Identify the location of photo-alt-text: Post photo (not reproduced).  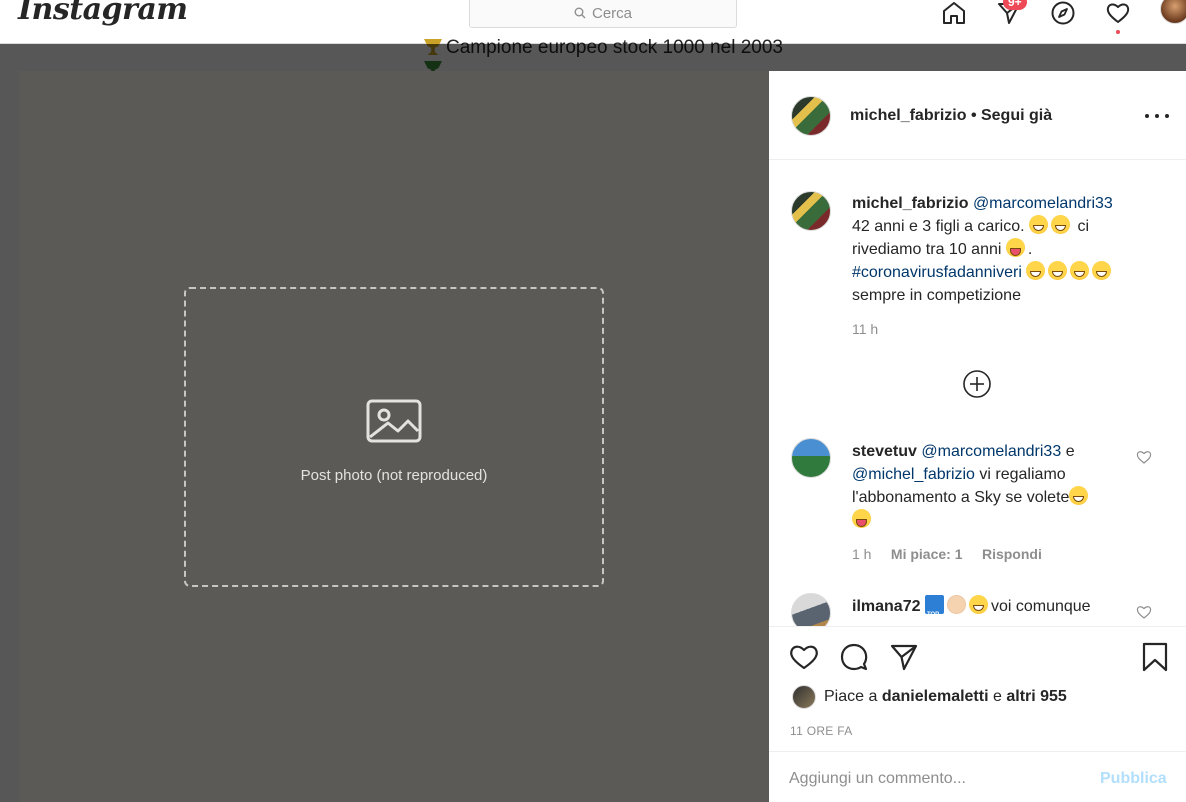
(394, 475).